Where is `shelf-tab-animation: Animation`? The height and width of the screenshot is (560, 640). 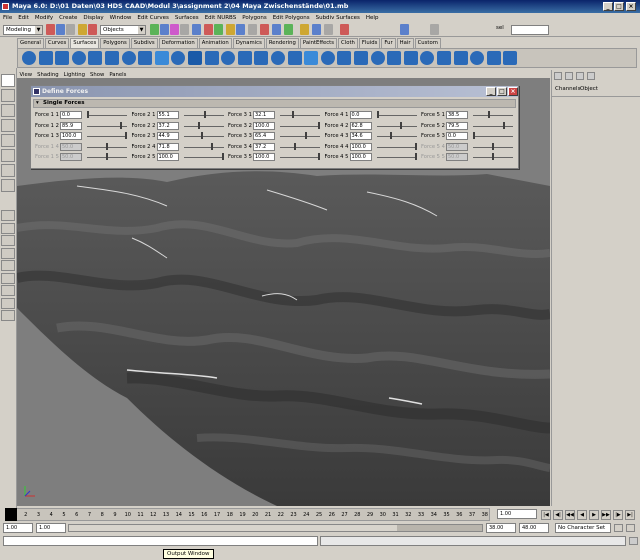
shelf-tab-animation: Animation is located at coordinates (215, 43).